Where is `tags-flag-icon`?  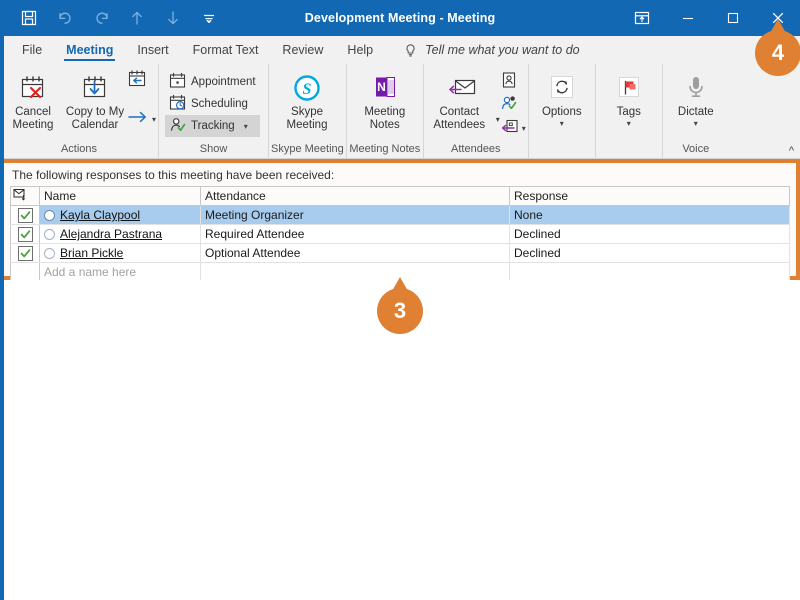
tags-flag-icon is located at coordinates (629, 88).